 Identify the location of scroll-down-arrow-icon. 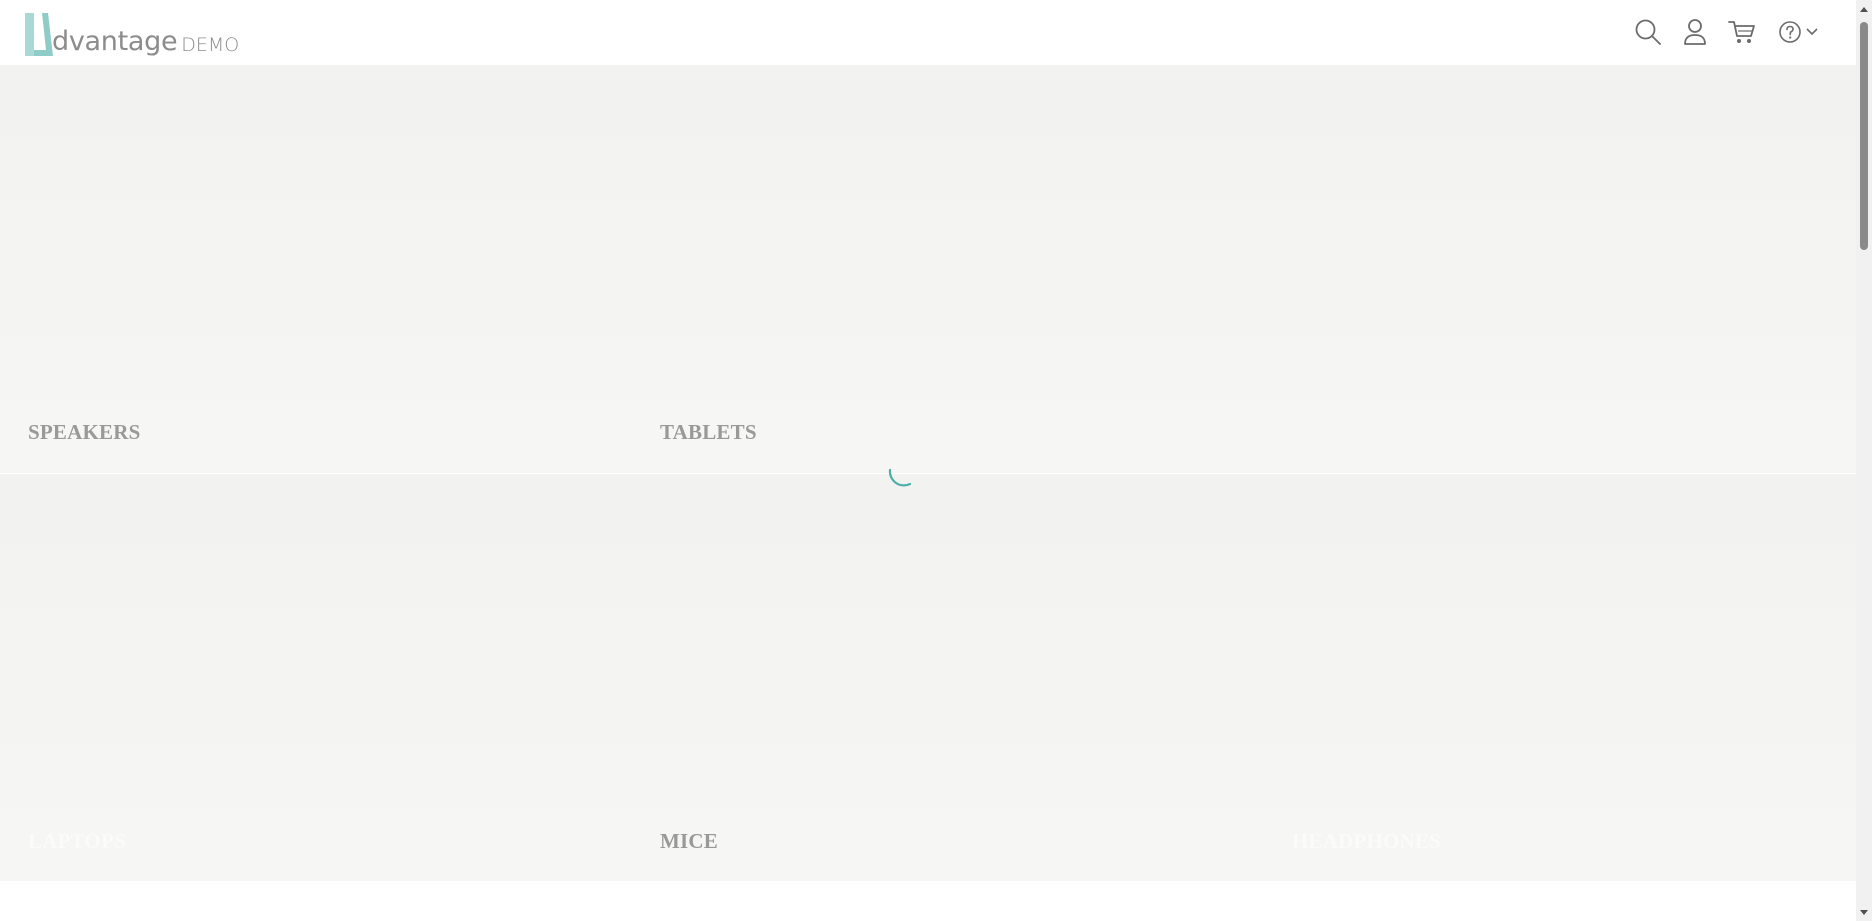
(1864, 912).